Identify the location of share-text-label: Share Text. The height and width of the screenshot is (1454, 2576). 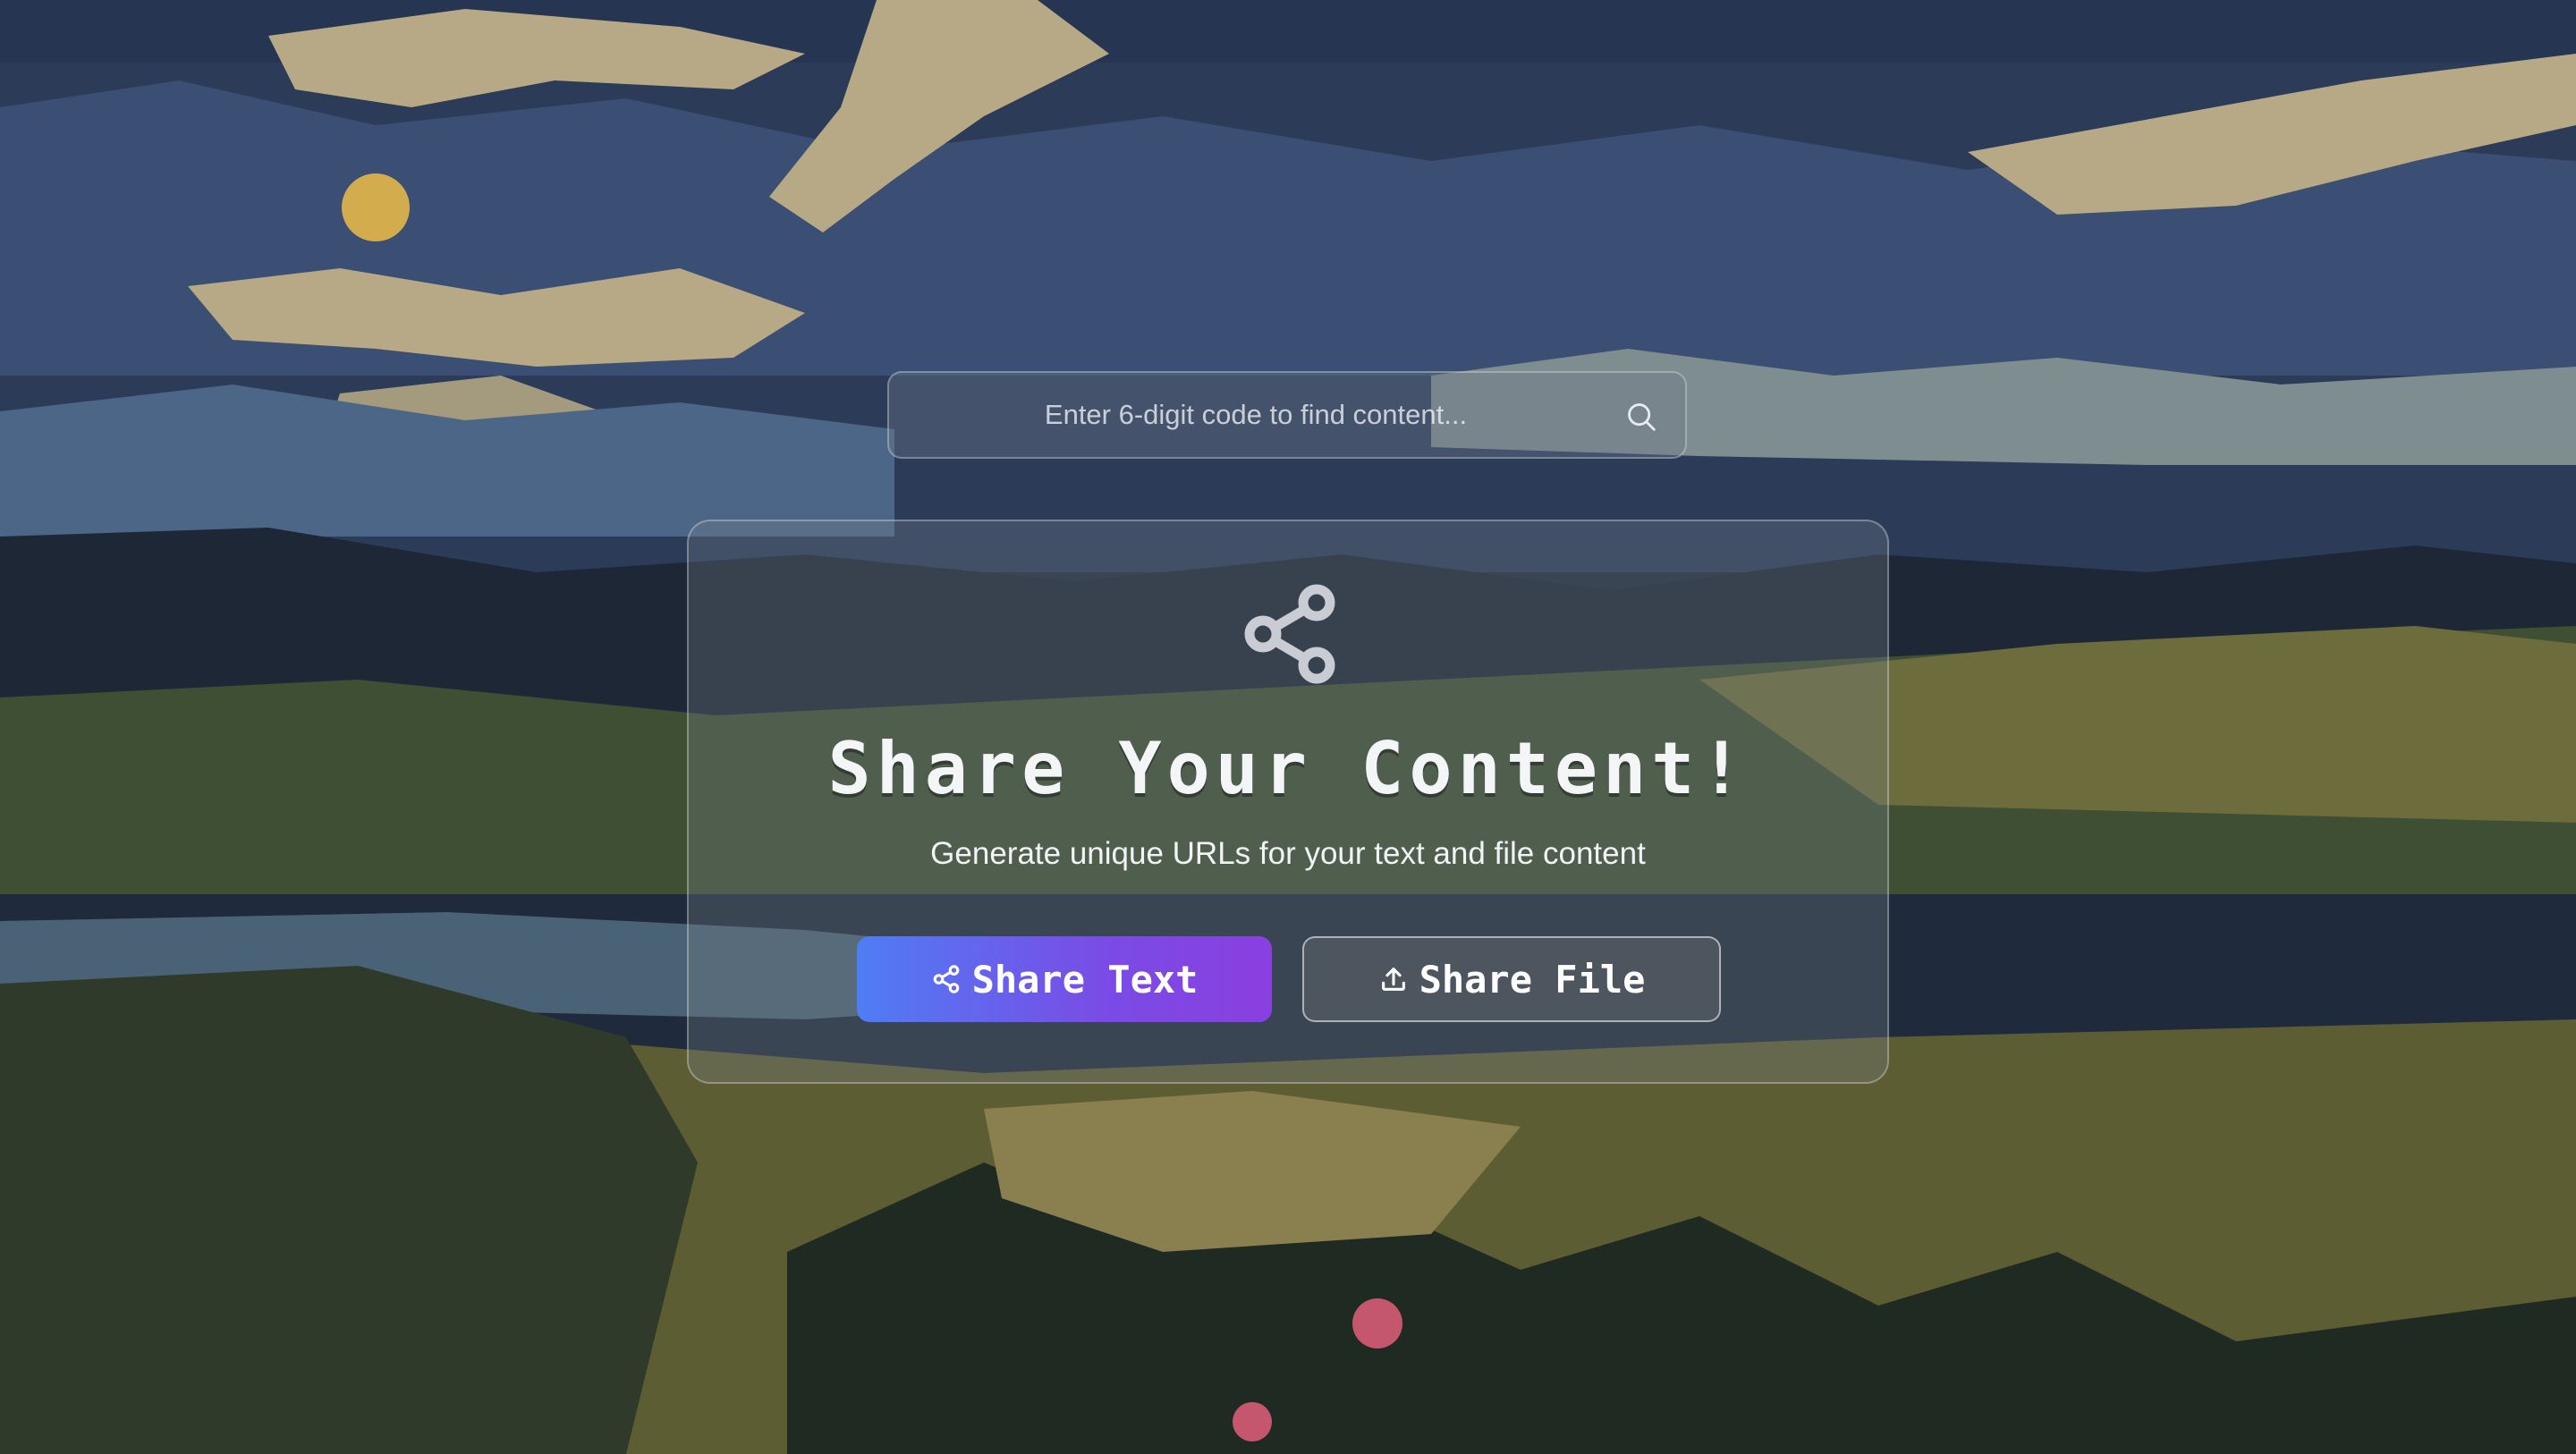
(1085, 979).